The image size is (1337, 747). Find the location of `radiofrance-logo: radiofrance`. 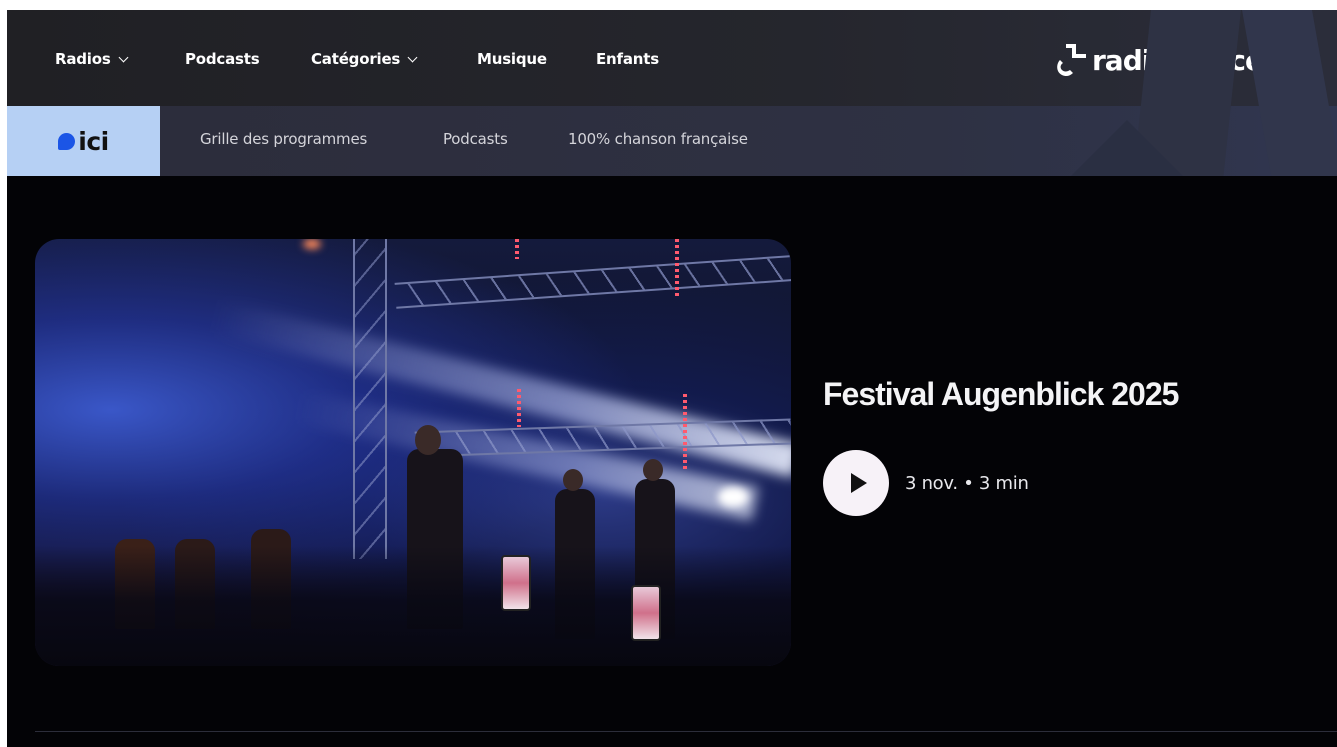

radiofrance-logo: radiofrance is located at coordinates (1159, 60).